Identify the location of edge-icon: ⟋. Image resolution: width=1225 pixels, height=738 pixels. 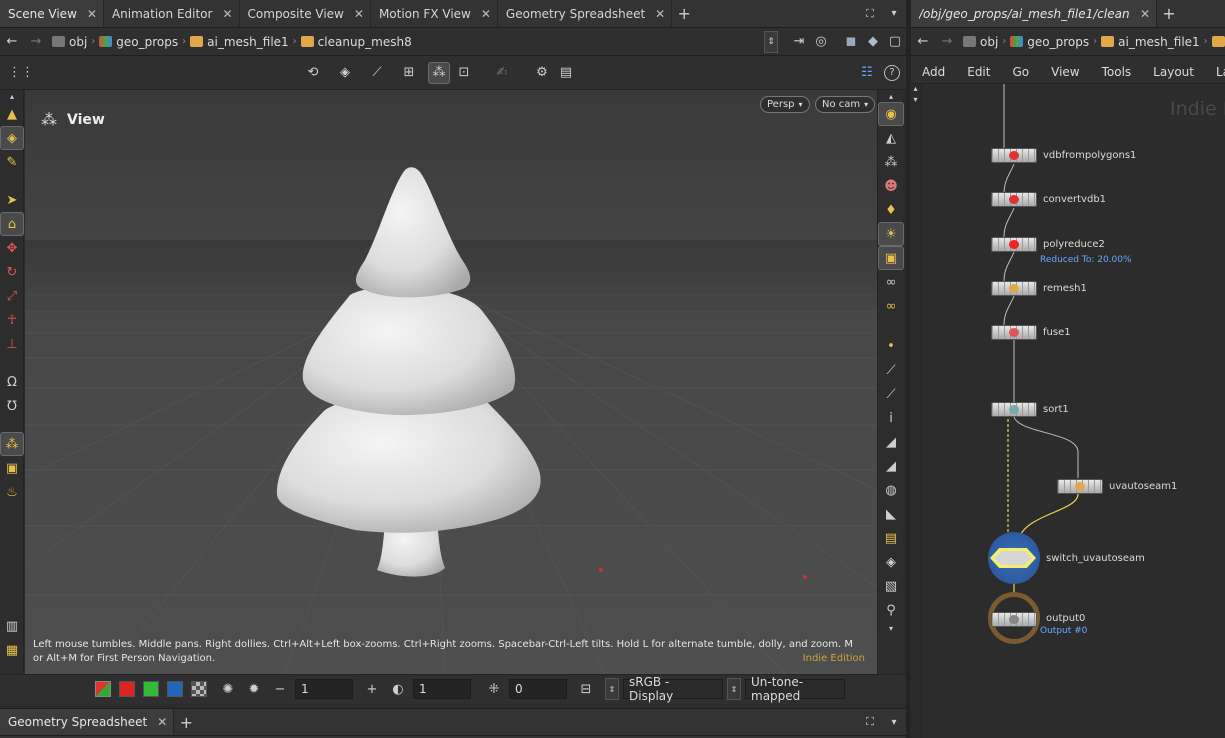
(891, 394).